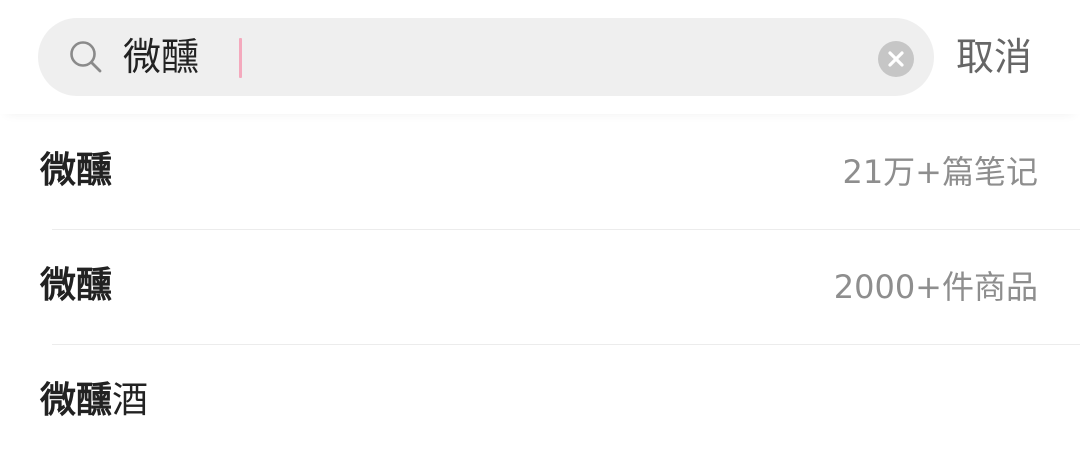  Describe the element at coordinates (994, 57) in the screenshot. I see `cancel-button: 取消` at that location.